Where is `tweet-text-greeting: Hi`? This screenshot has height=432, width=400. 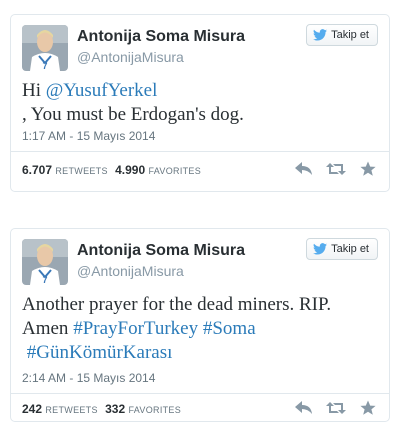 tweet-text-greeting: Hi is located at coordinates (34, 90).